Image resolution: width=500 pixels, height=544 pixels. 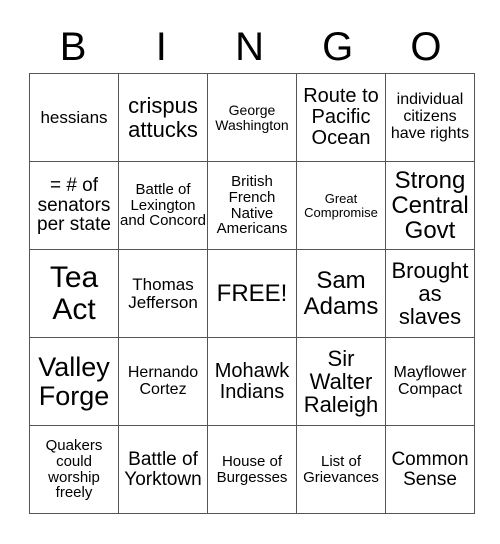 I want to click on bingo-cell: George Washington, so click(x=252, y=117).